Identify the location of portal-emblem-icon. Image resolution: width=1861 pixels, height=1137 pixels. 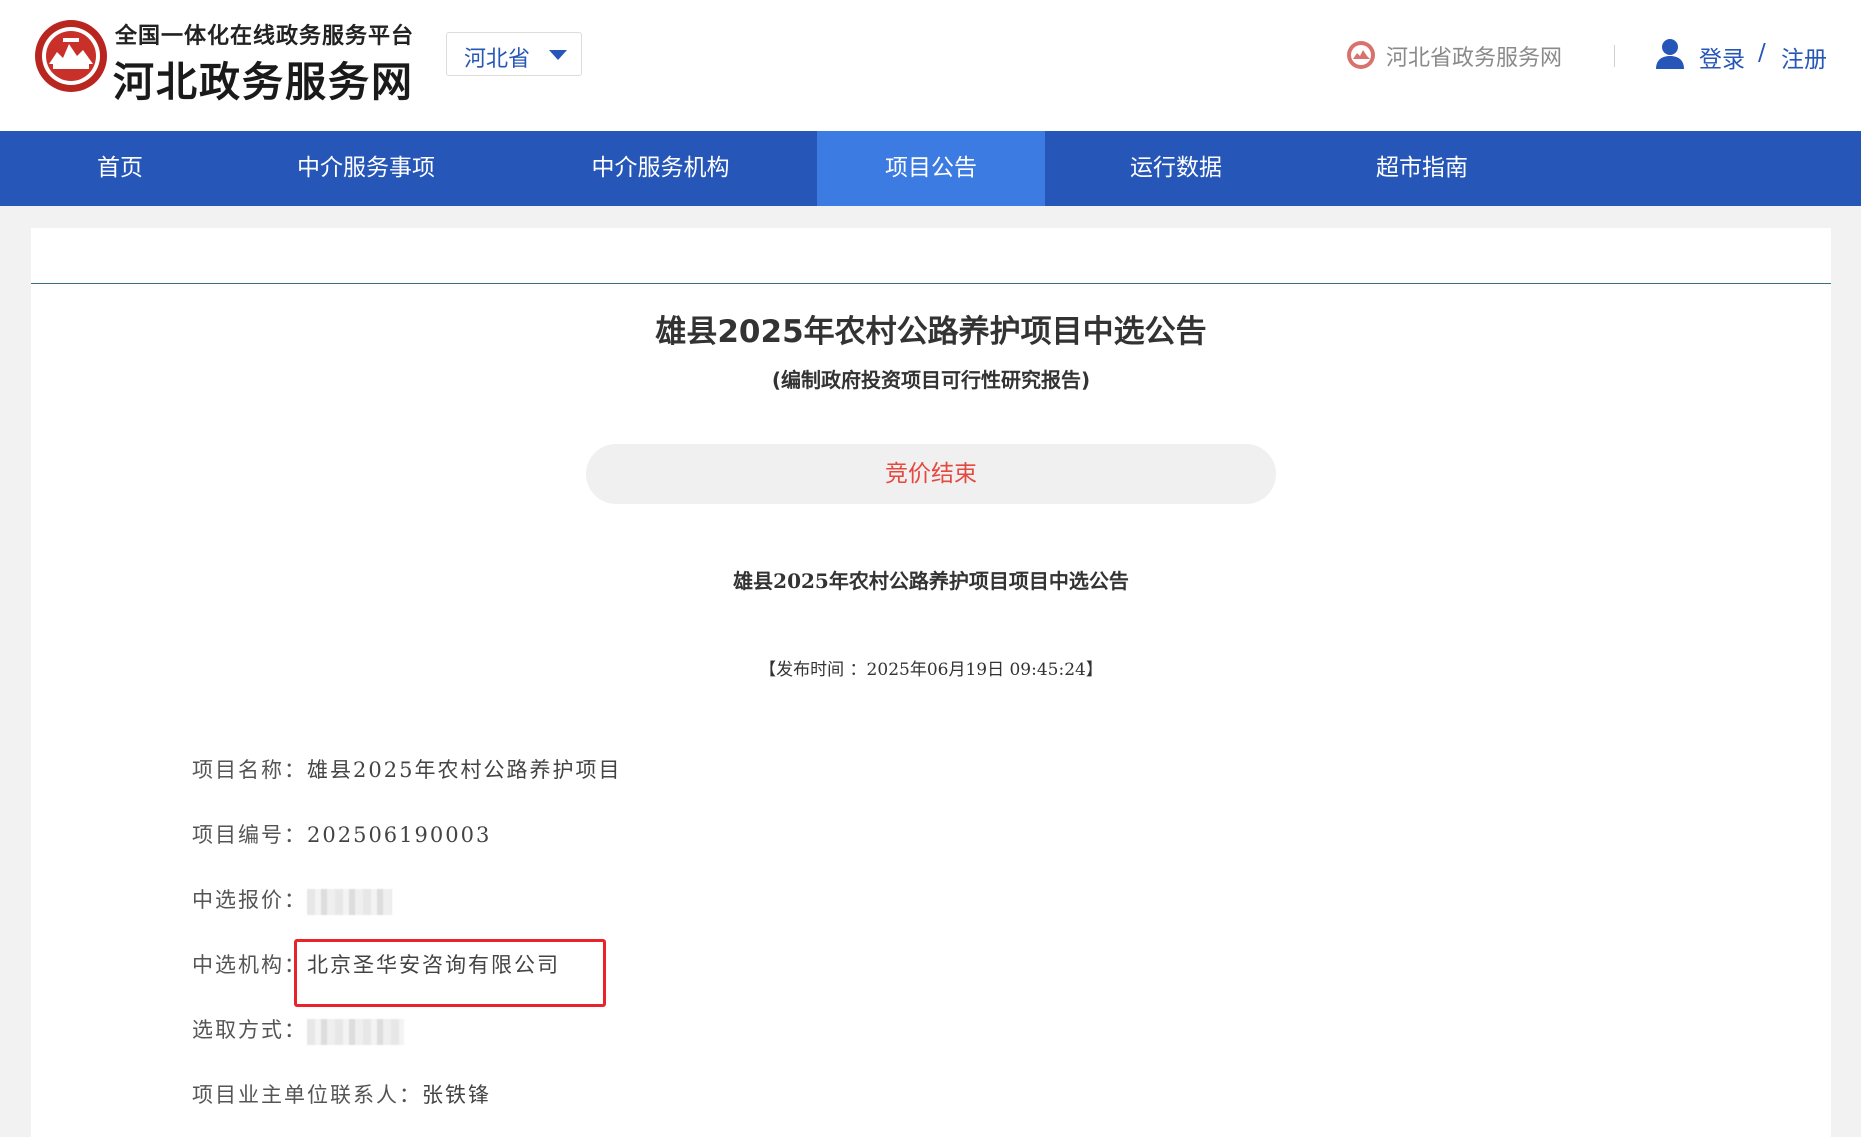
(1361, 55).